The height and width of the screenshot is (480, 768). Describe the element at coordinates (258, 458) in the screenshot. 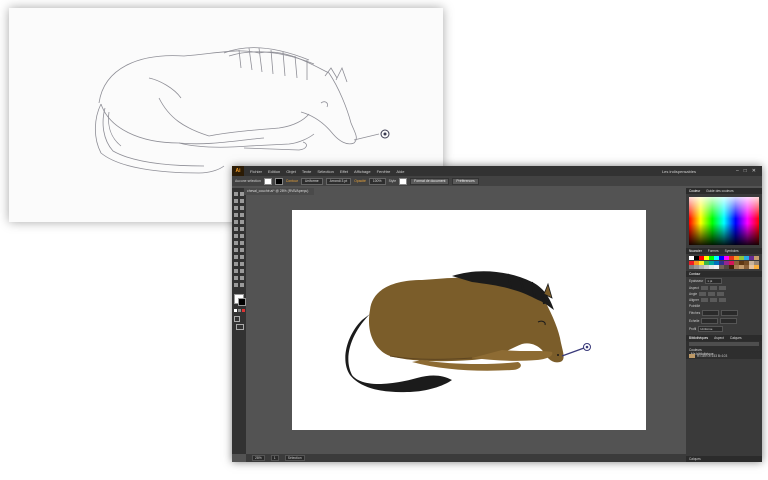

I see `zoom-field: 28%` at that location.